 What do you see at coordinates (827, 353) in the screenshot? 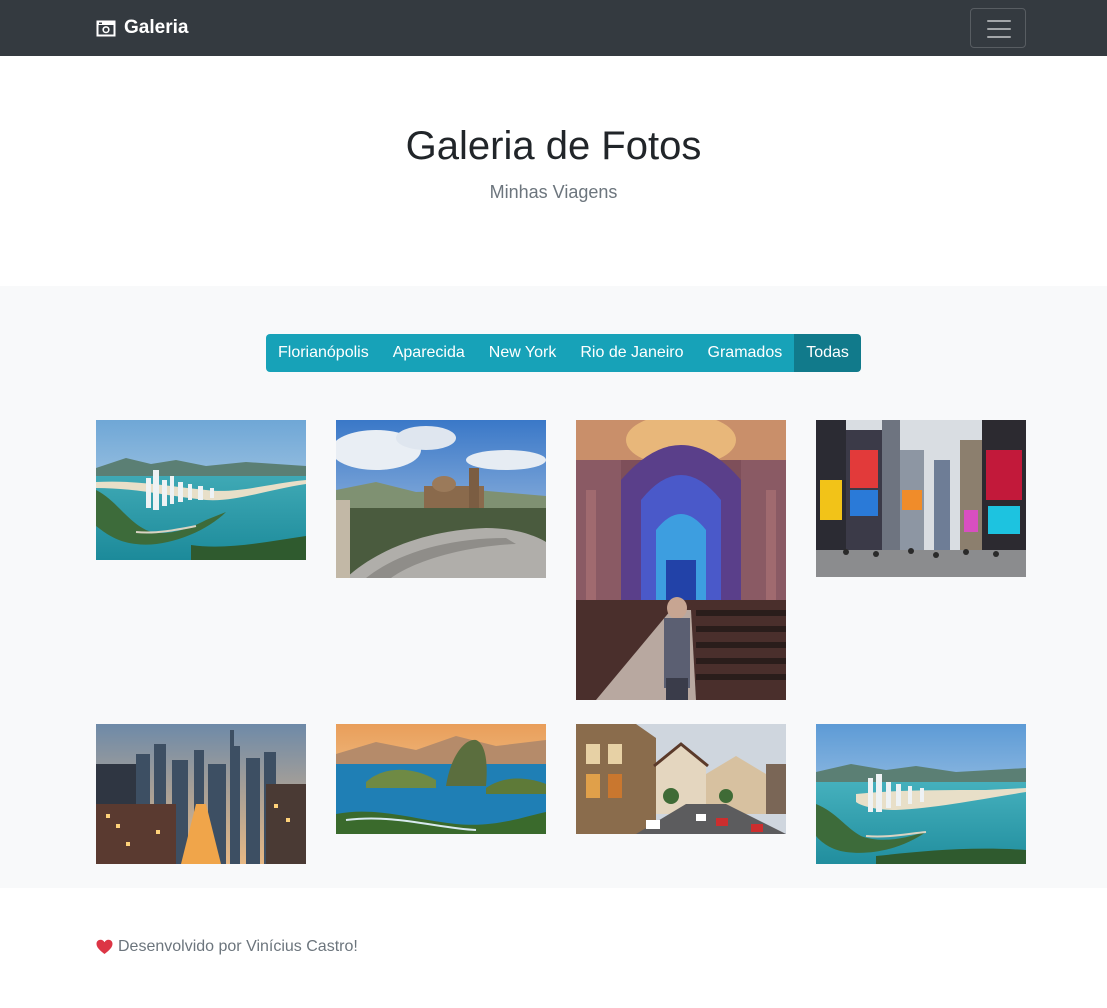
I see `filter-todas-button: Todas` at bounding box center [827, 353].